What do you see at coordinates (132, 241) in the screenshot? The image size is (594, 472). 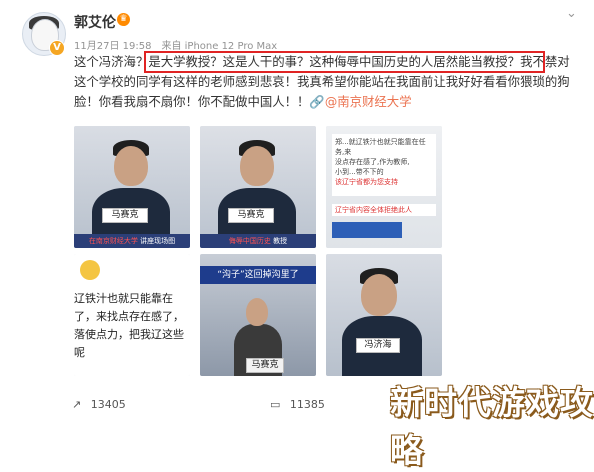 I see `image-caption: 在南京财经大学 讲座现场图` at bounding box center [132, 241].